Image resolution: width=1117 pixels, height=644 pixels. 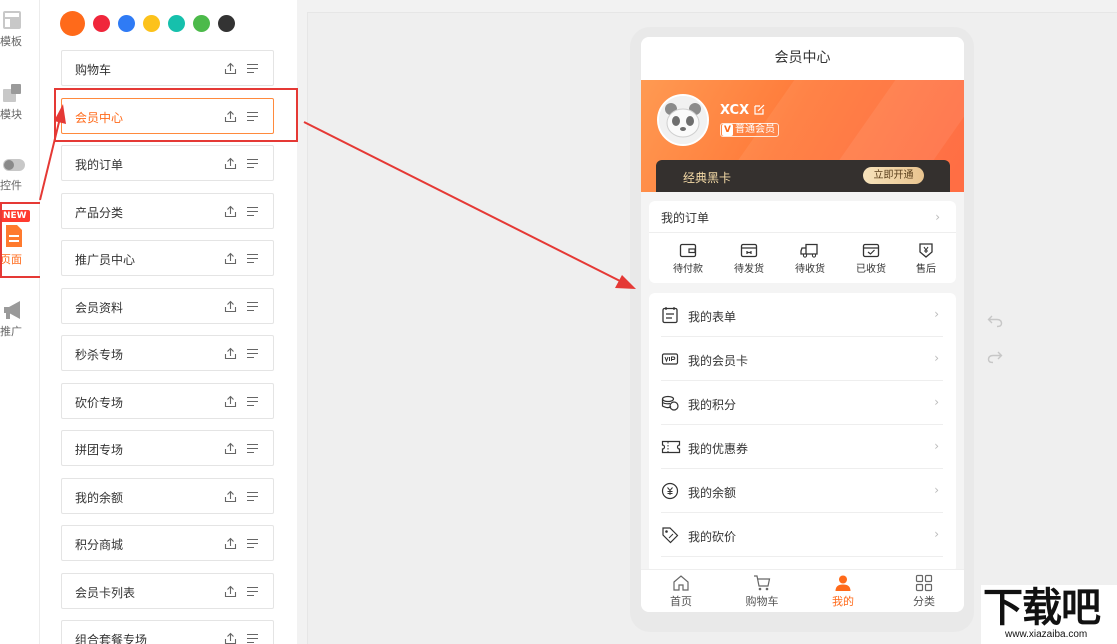 What do you see at coordinates (72, 23) in the screenshot?
I see `color-swatch-orange` at bounding box center [72, 23].